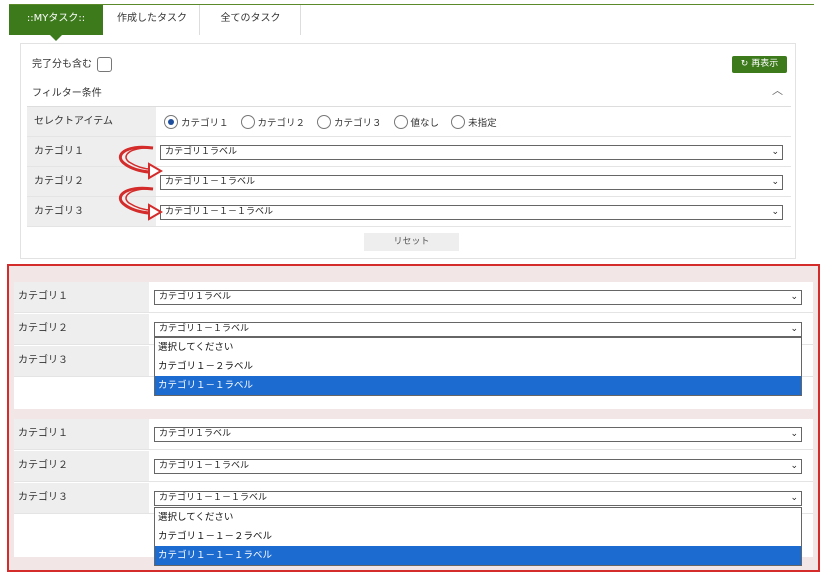  Describe the element at coordinates (171, 122) in the screenshot. I see `radio-button-selected` at that location.